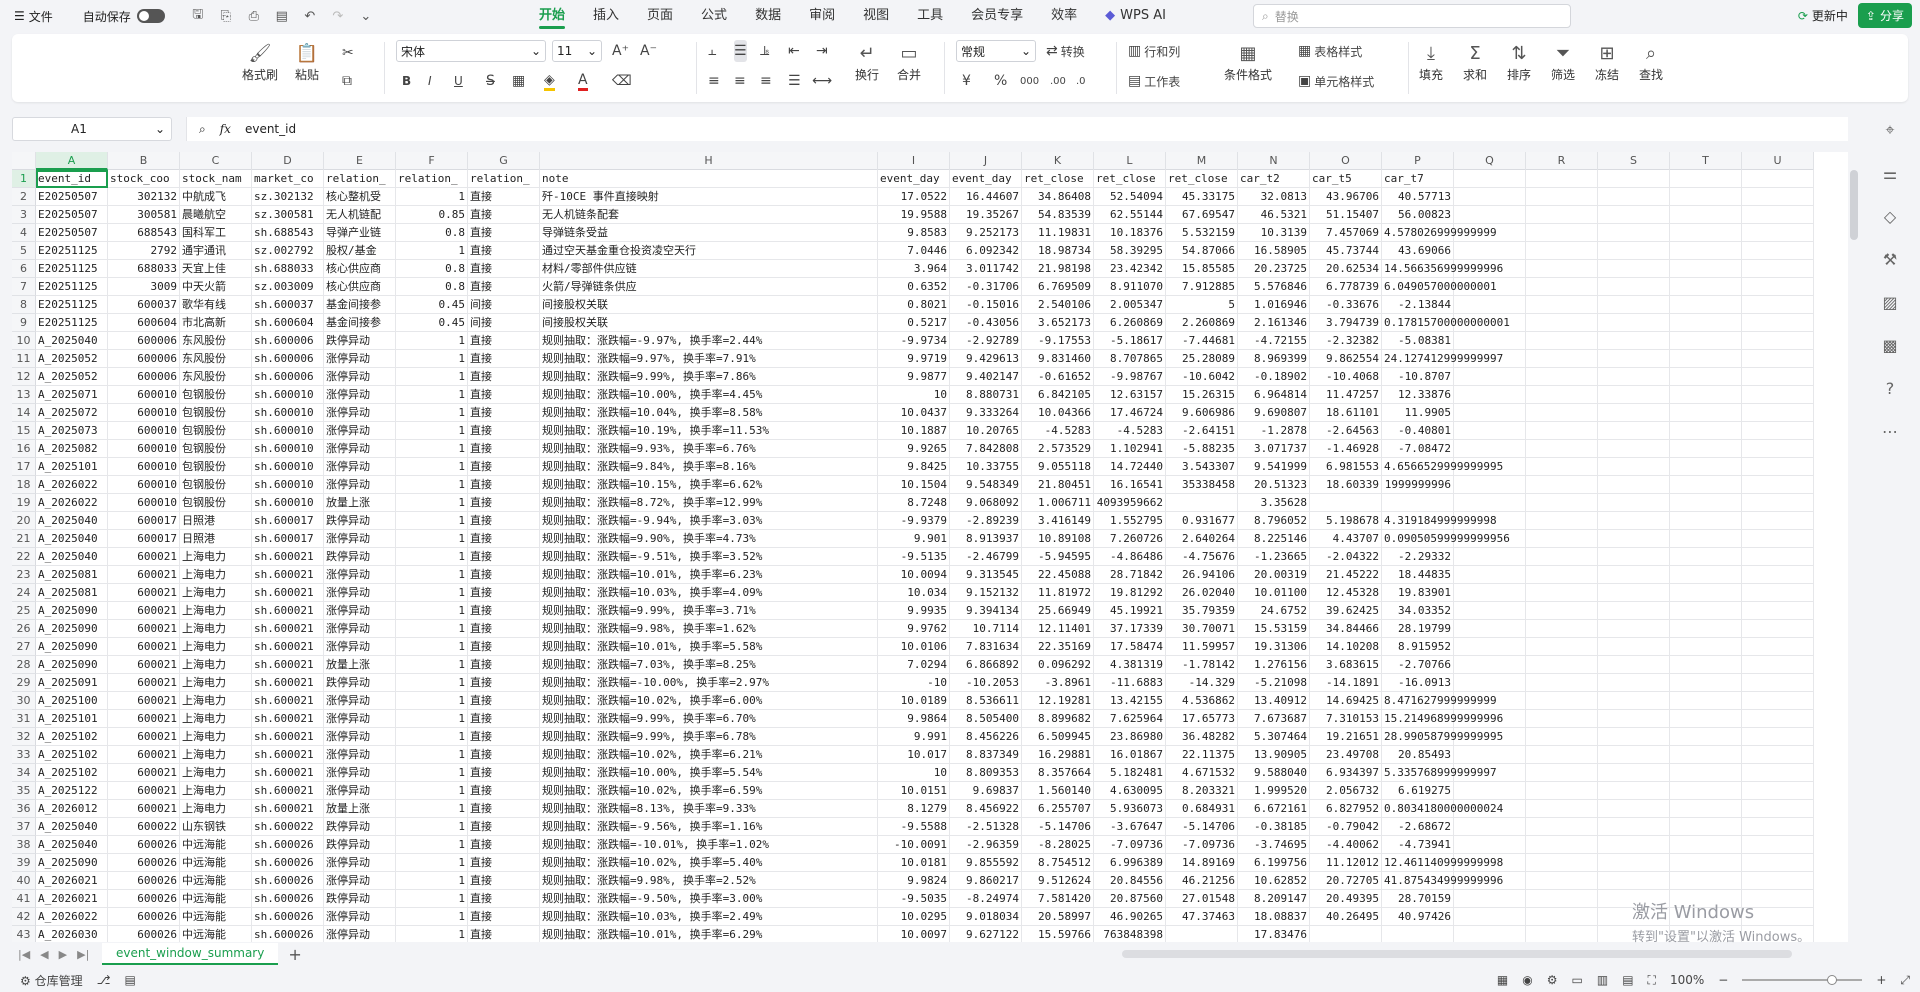 This screenshot has width=1920, height=992. I want to click on cell-s18, so click(1634, 485).